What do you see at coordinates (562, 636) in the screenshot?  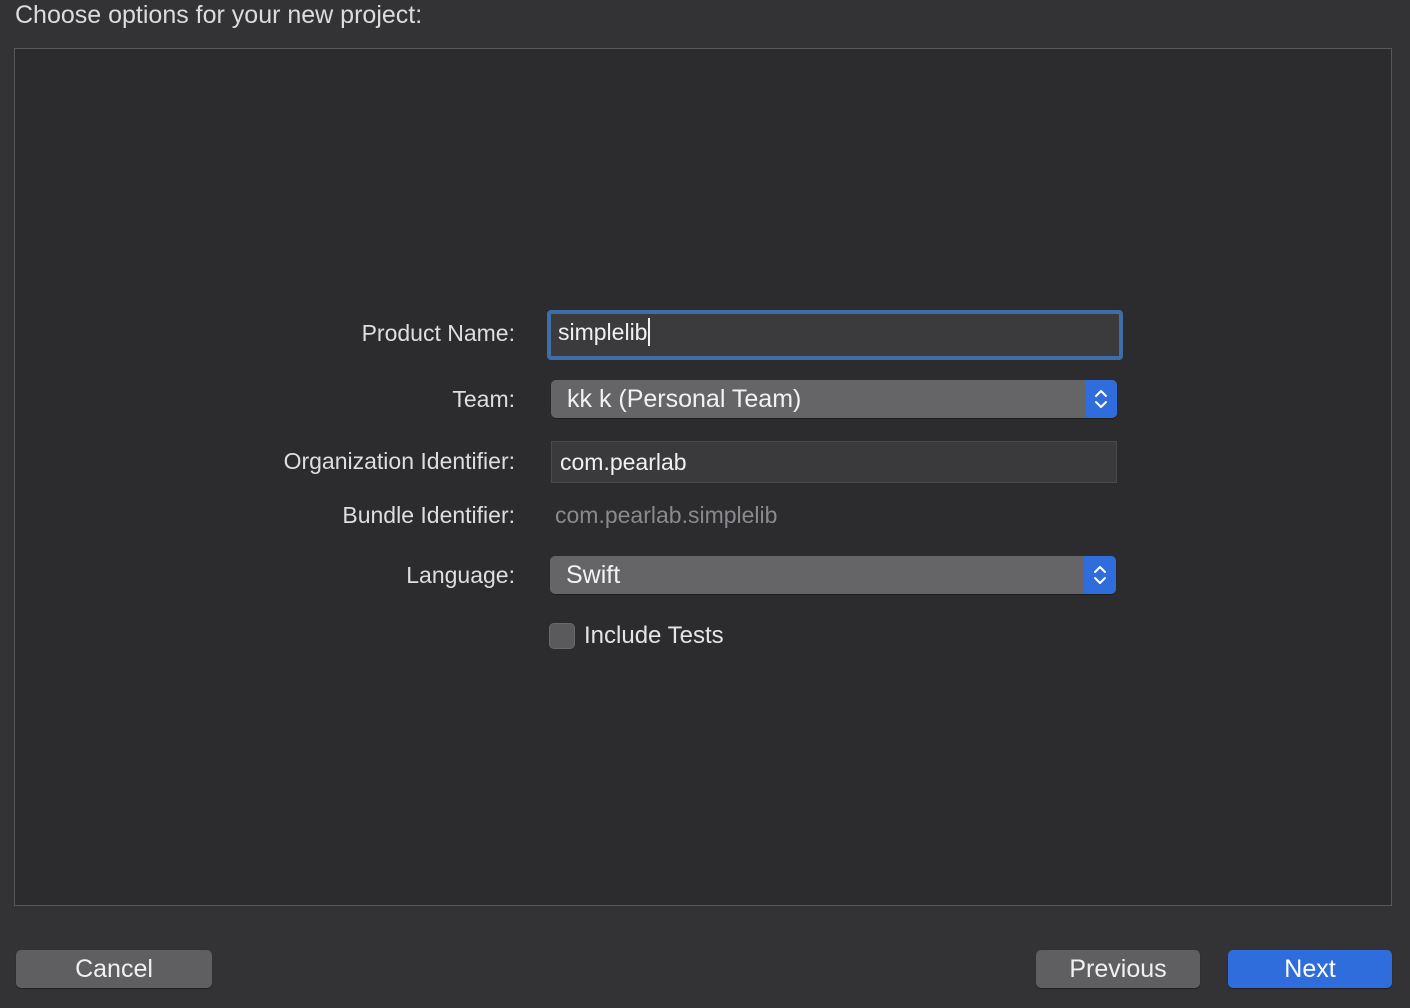 I see `include-tests-checkbox` at bounding box center [562, 636].